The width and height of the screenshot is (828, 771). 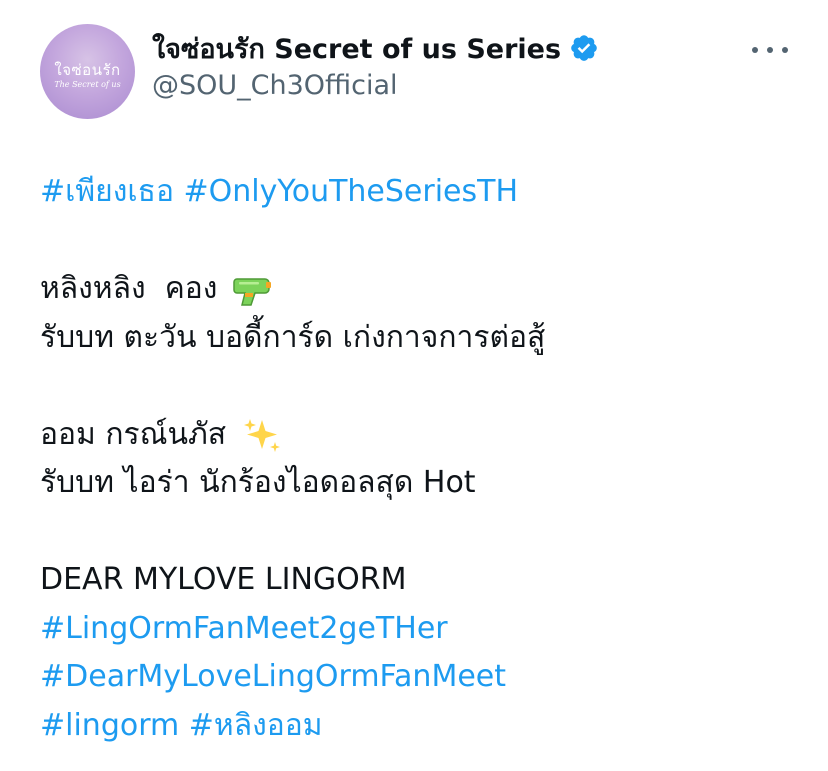 I want to click on sparkles-icon, so click(x=261, y=435).